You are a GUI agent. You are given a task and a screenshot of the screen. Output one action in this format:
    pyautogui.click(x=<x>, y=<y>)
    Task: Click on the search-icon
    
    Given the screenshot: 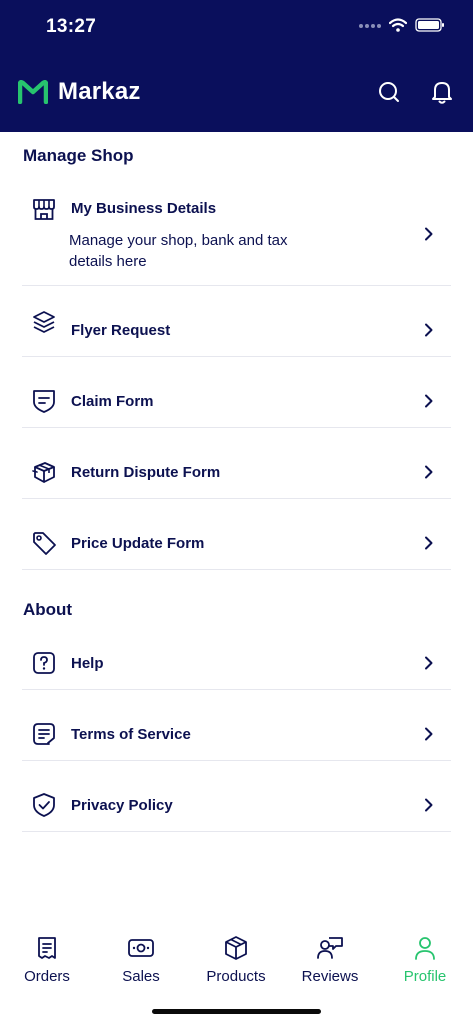 What is the action you would take?
    pyautogui.click(x=389, y=92)
    